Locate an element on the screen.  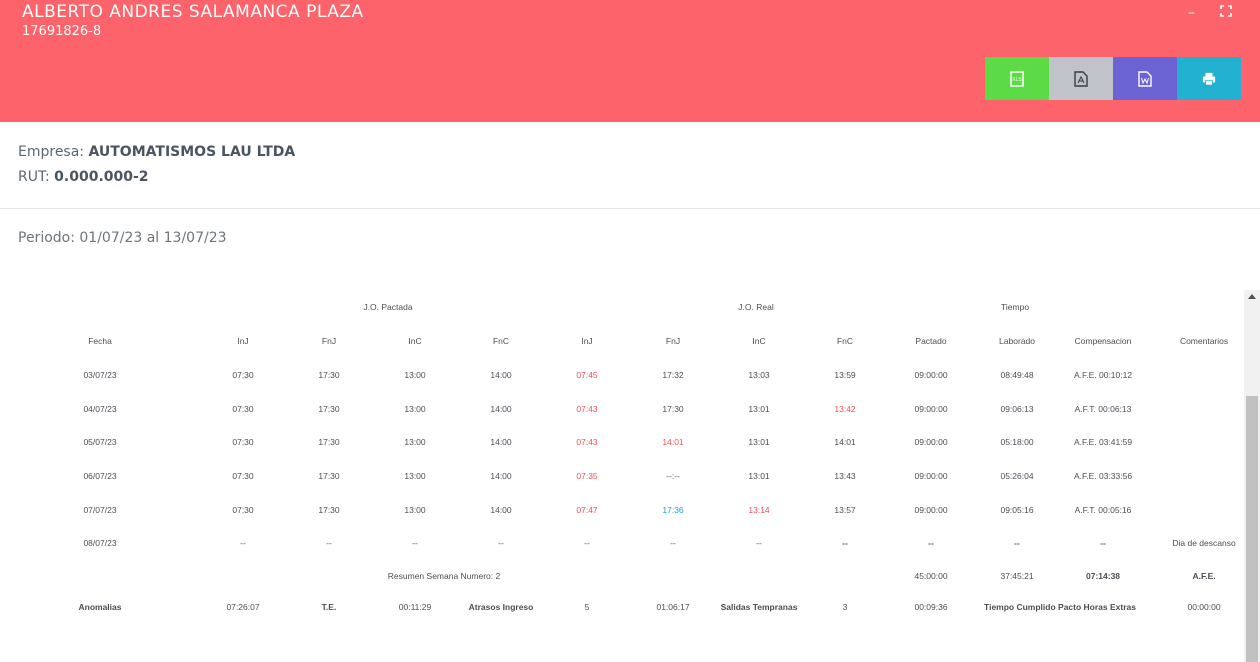
employee-name: ALBERTO ANDRES SALAMANCA PLAZA is located at coordinates (193, 12).